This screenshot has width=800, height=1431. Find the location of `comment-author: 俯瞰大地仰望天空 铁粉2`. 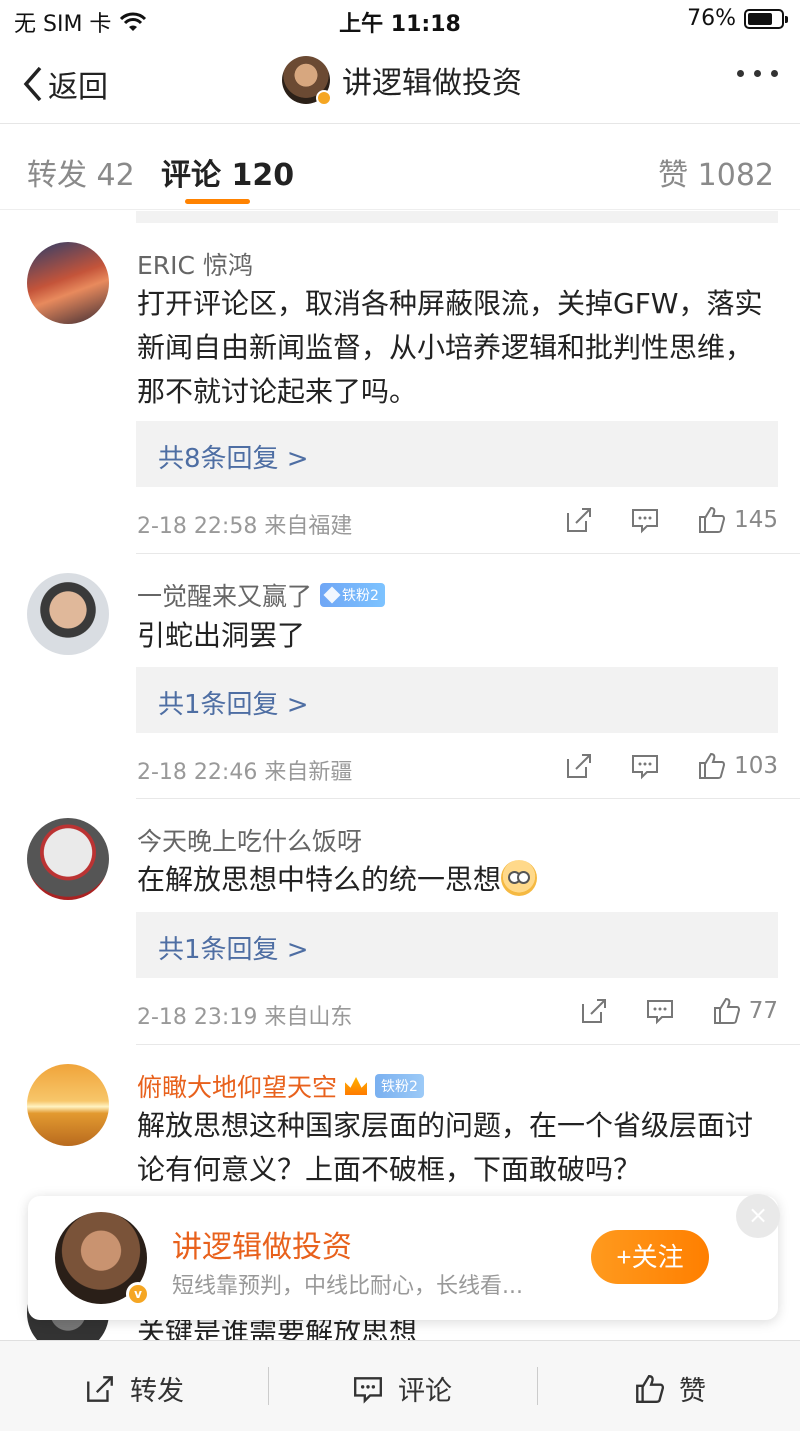

comment-author: 俯瞰大地仰望天空 铁粉2 is located at coordinates (280, 1086).